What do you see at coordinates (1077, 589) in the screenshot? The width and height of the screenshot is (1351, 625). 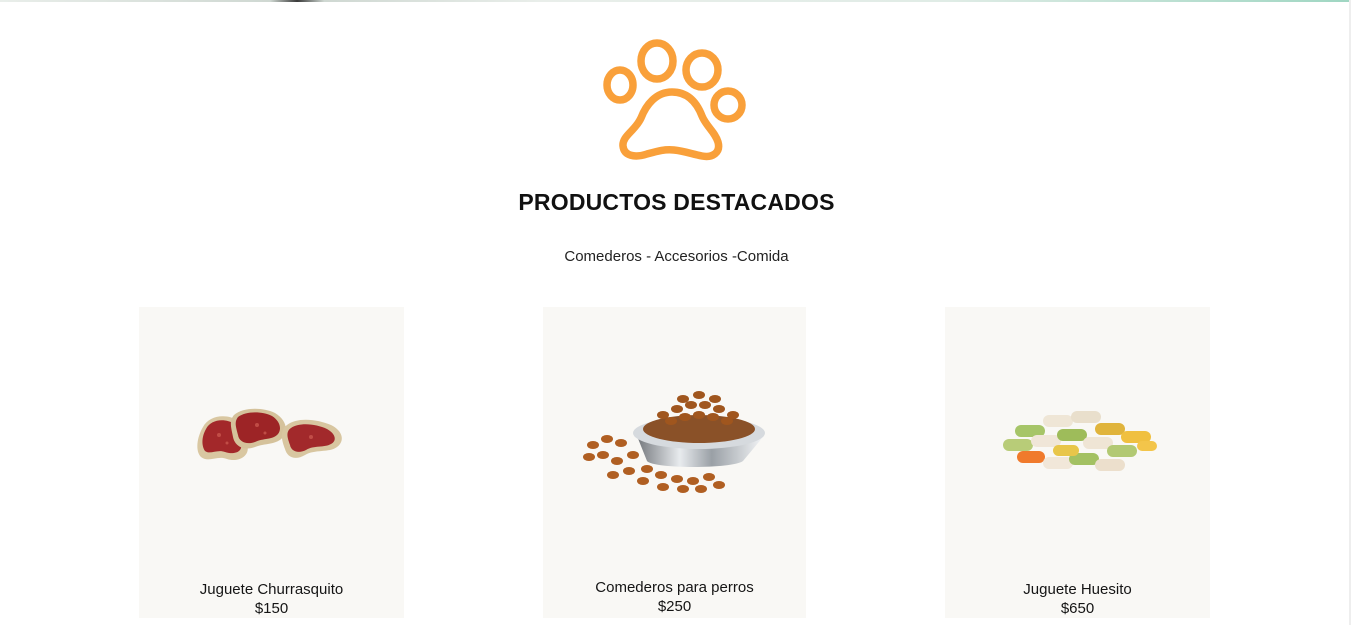 I see `product-name: Juguete Huesito` at bounding box center [1077, 589].